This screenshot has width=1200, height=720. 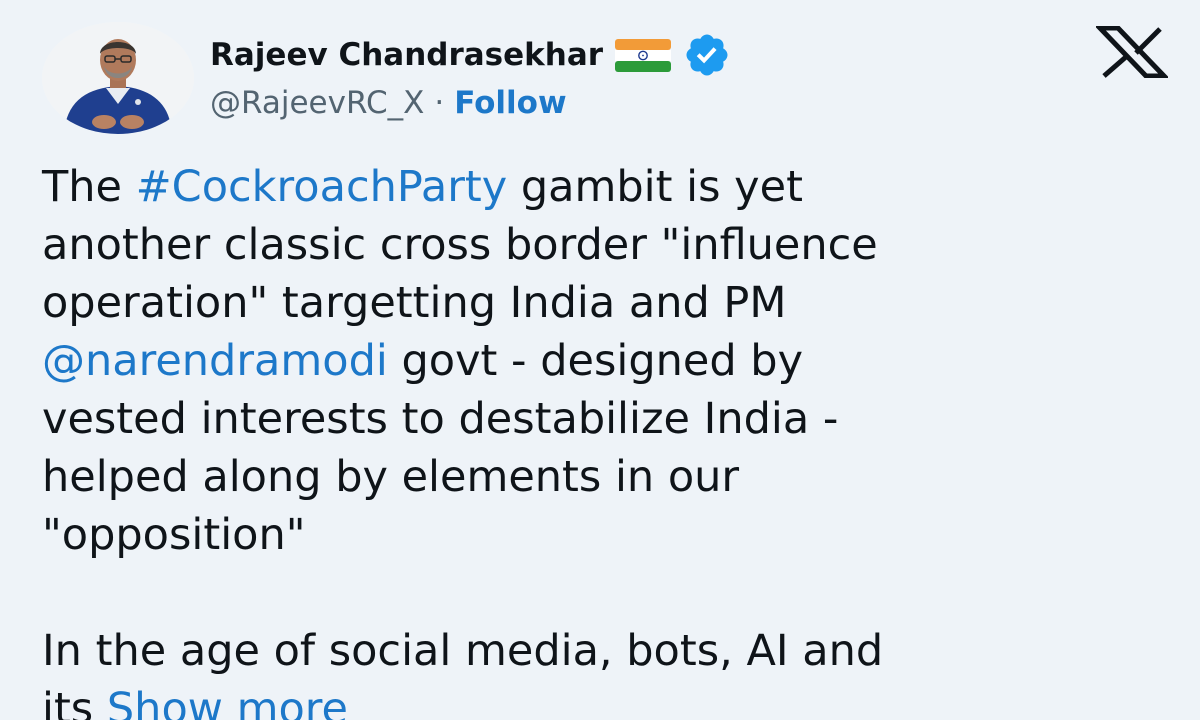 What do you see at coordinates (174, 535) in the screenshot?
I see `tweet-line: "opposition"` at bounding box center [174, 535].